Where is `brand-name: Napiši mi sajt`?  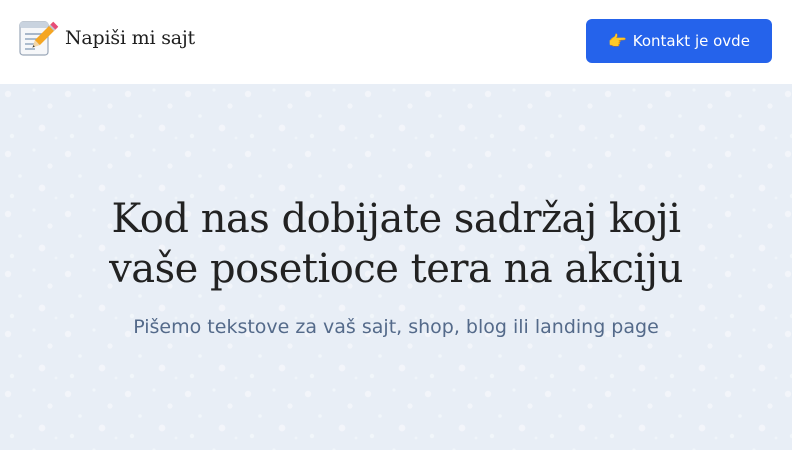 brand-name: Napiši mi sajt is located at coordinates (130, 38).